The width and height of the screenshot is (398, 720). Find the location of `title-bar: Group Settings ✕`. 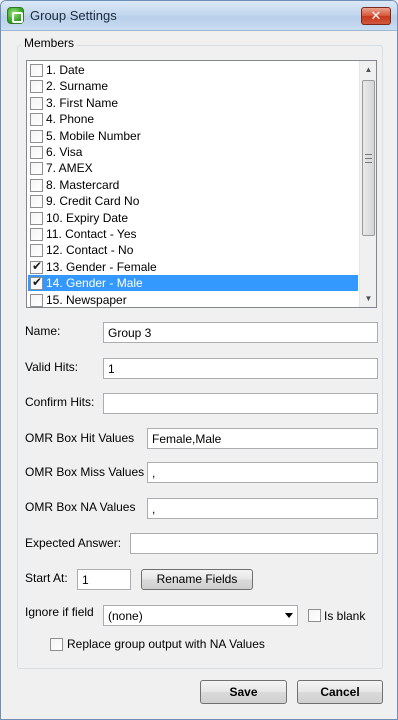

title-bar: Group Settings ✕ is located at coordinates (199, 16).